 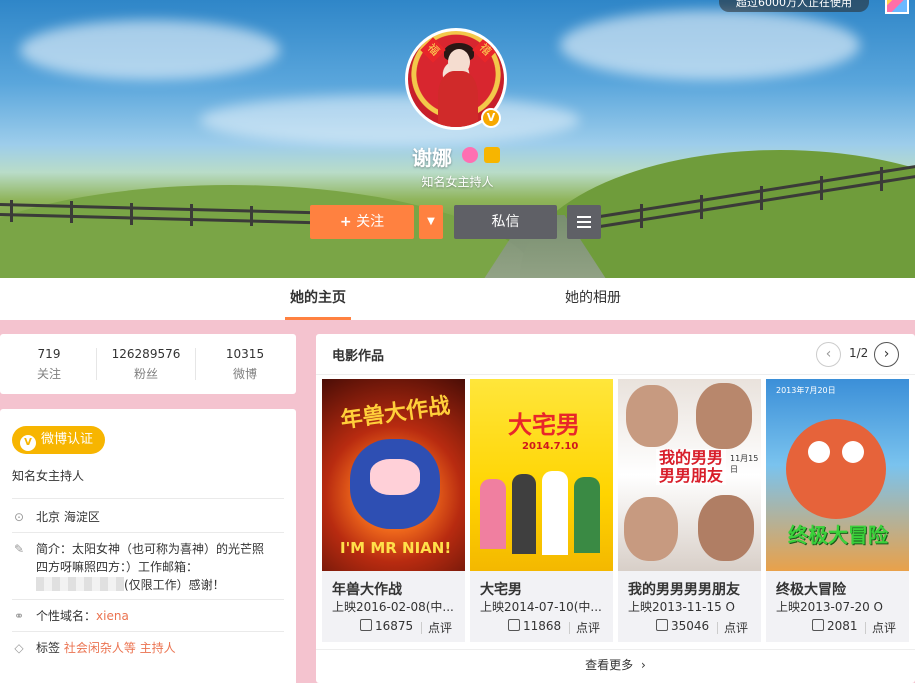 What do you see at coordinates (318, 299) in the screenshot?
I see `tab-home: 她的主页` at bounding box center [318, 299].